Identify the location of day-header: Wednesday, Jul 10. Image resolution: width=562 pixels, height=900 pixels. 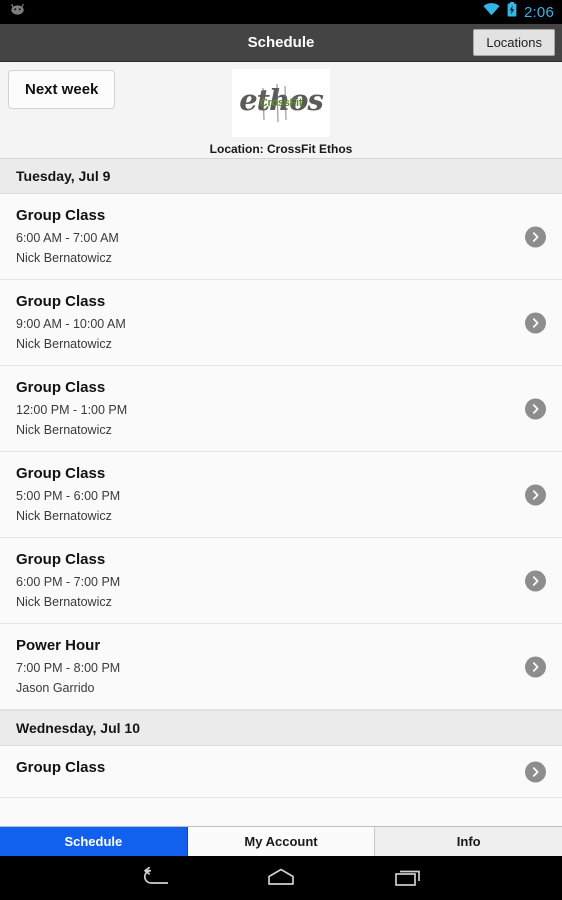
(281, 728).